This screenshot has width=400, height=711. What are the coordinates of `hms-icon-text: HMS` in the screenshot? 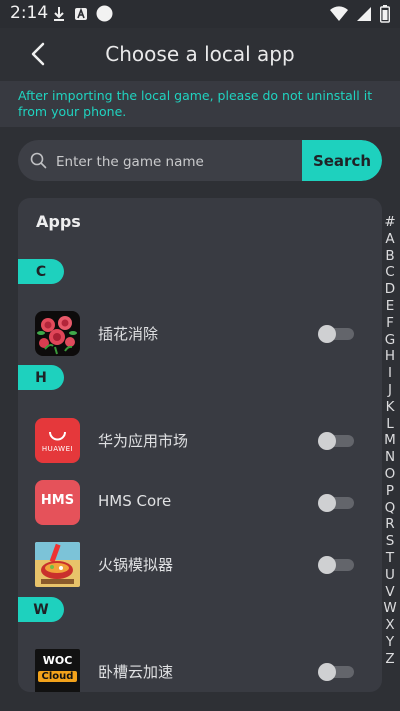 It's located at (57, 500).